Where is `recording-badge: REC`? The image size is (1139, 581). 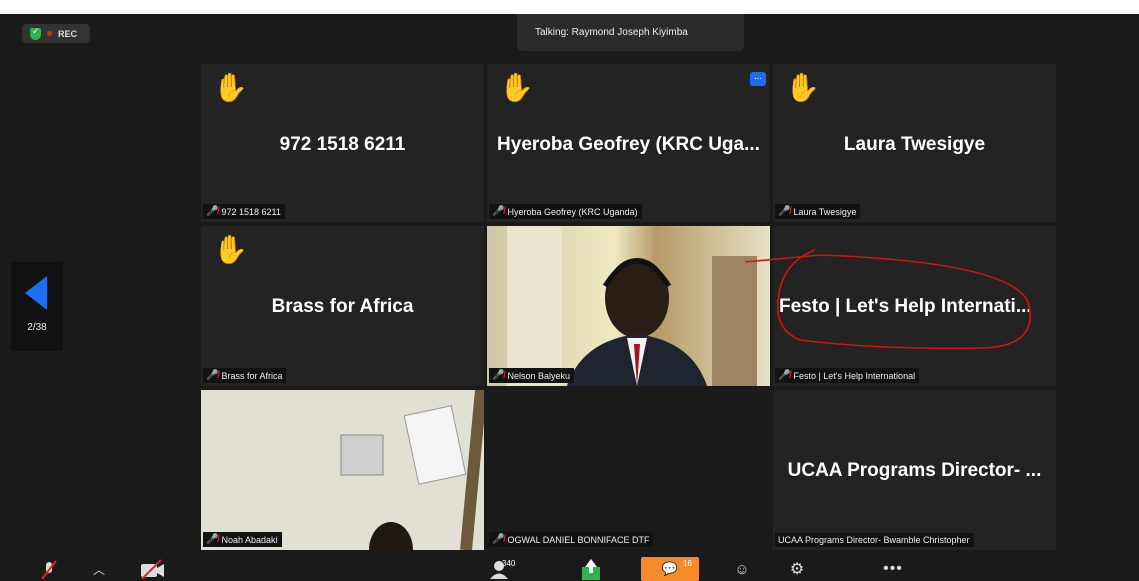 recording-badge: REC is located at coordinates (56, 33).